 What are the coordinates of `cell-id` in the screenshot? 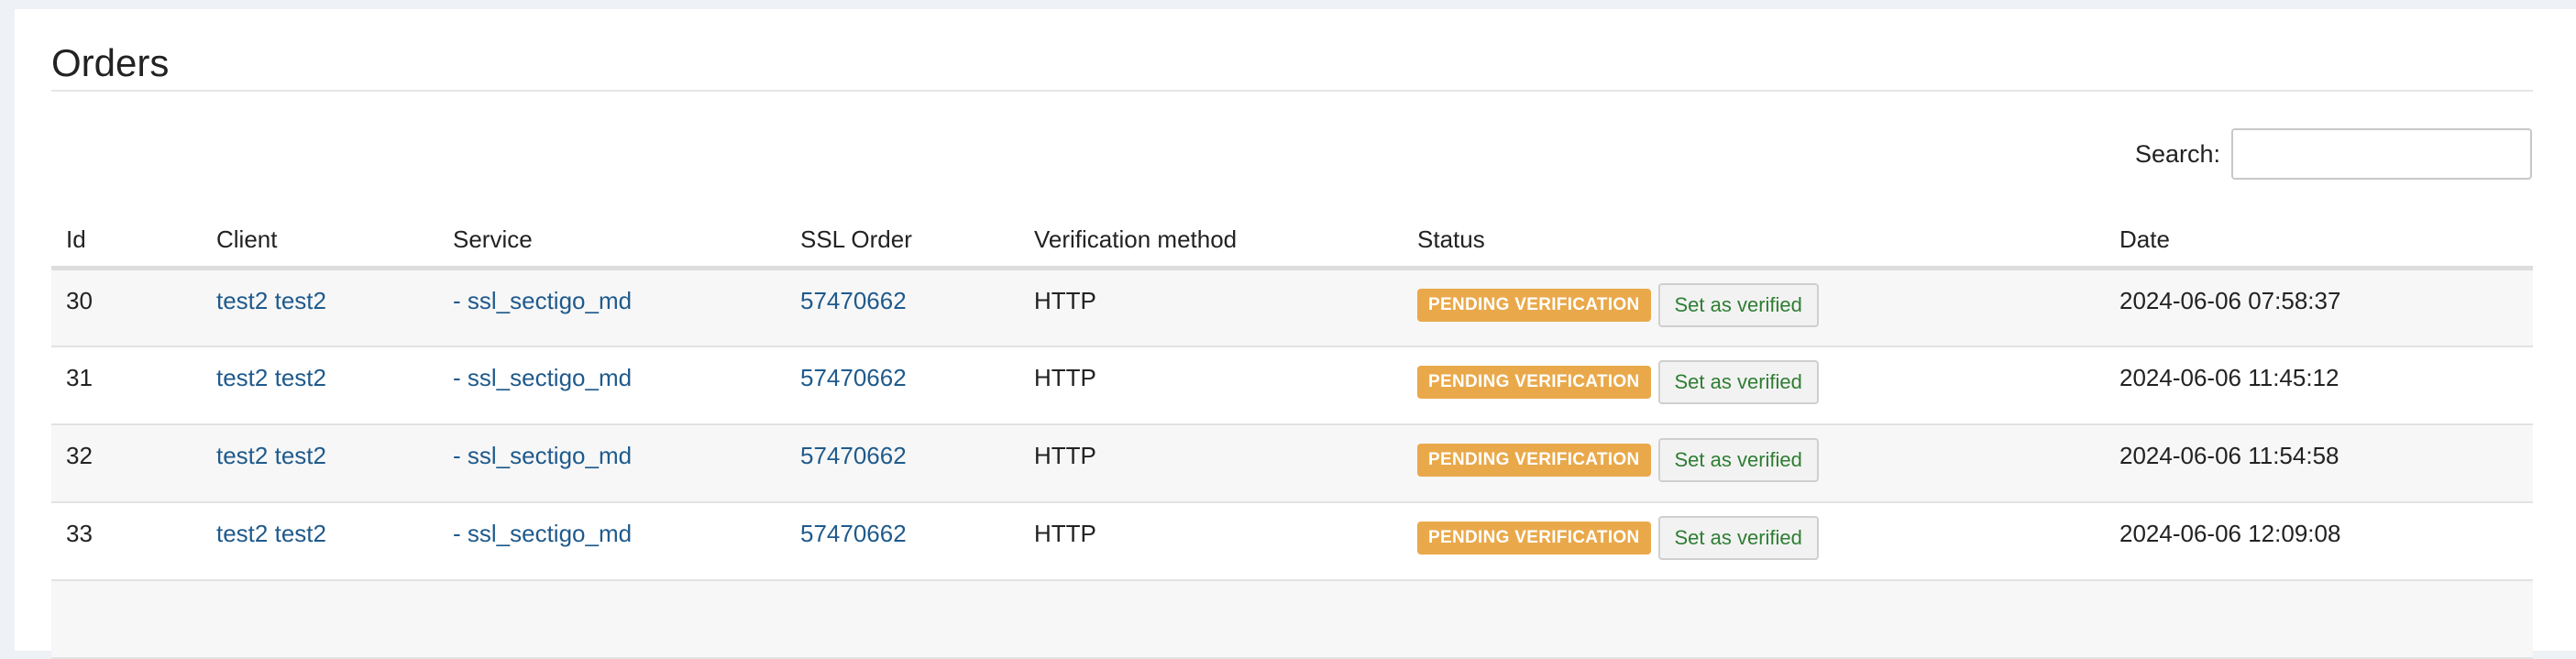 It's located at (127, 619).